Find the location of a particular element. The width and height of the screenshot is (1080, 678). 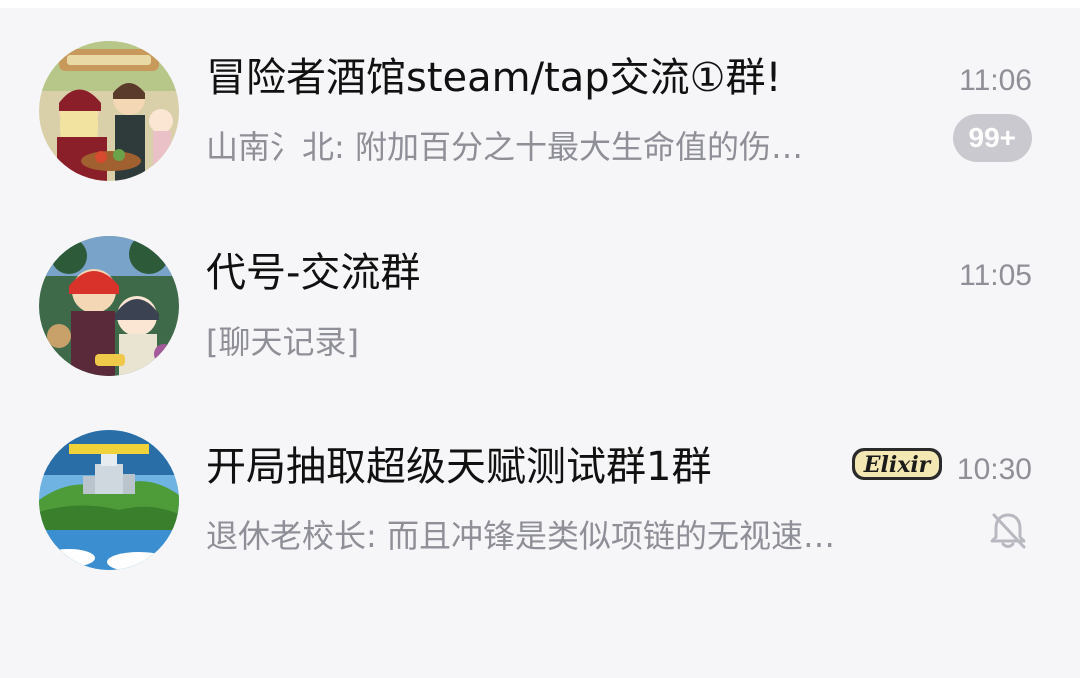

chat-preview: [聊天记录] is located at coordinates (282, 342).